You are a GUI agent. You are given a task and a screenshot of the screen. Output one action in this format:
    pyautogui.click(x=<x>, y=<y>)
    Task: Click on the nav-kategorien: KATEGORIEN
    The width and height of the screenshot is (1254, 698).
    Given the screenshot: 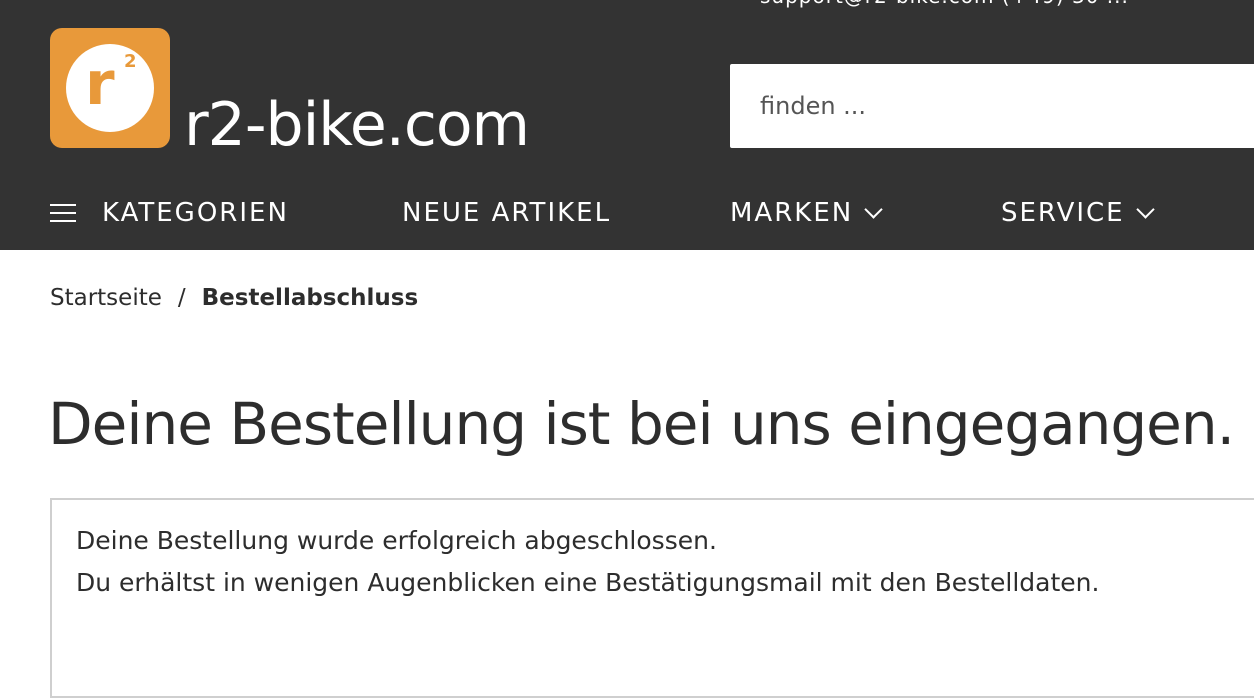 What is the action you would take?
    pyautogui.click(x=169, y=213)
    